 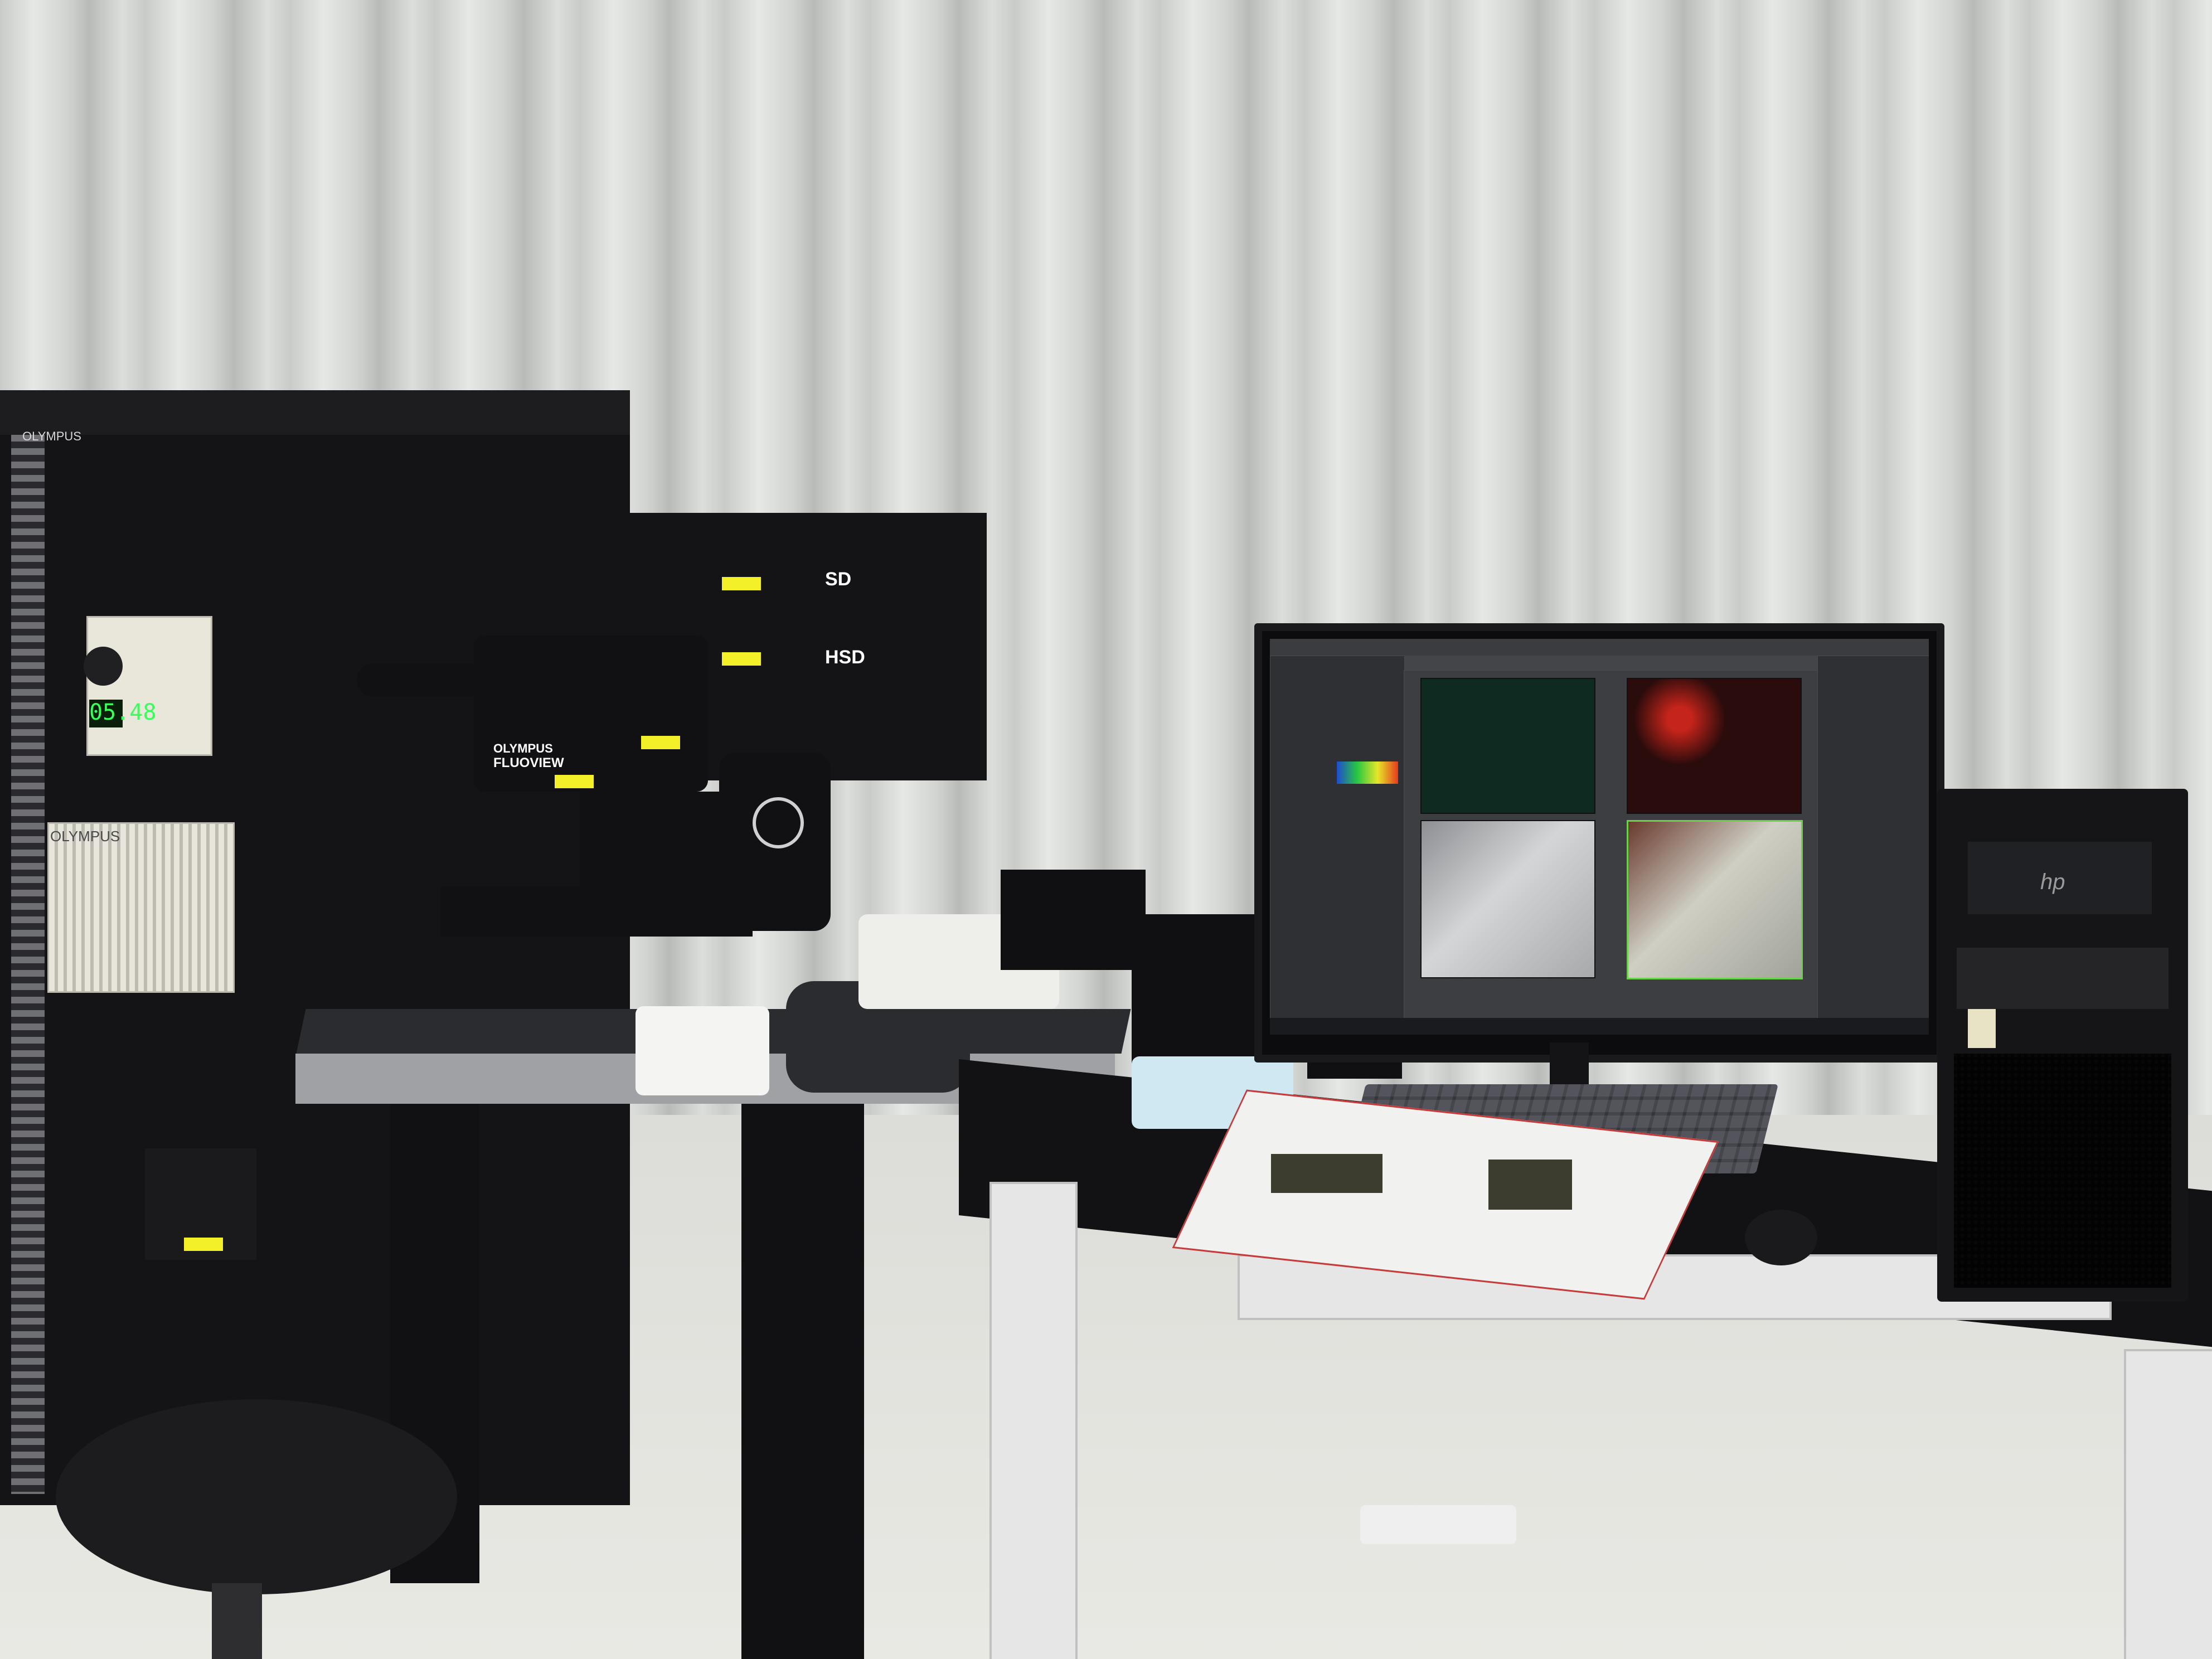 What do you see at coordinates (2063, 978) in the screenshot?
I see `pc-drive-bay` at bounding box center [2063, 978].